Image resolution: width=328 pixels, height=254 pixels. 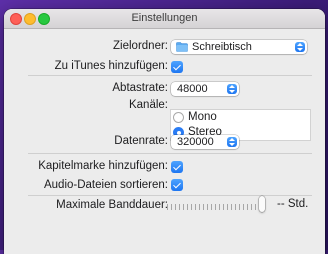 What do you see at coordinates (140, 88) in the screenshot?
I see `sample-rate-label: Abtastrate:` at bounding box center [140, 88].